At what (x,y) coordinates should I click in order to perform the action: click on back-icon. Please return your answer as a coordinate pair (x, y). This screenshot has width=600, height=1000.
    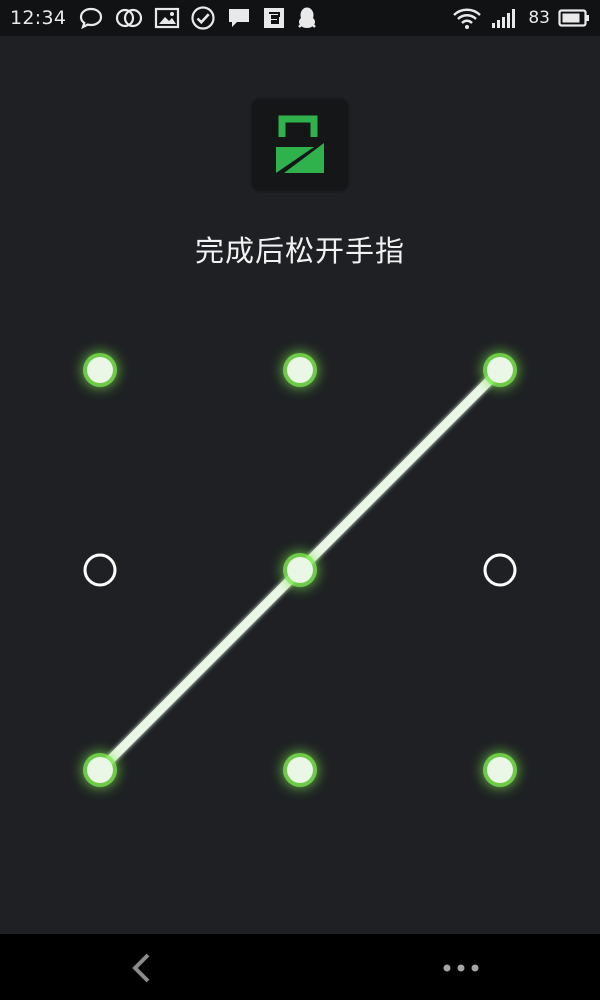
    Looking at the image, I should click on (142, 968).